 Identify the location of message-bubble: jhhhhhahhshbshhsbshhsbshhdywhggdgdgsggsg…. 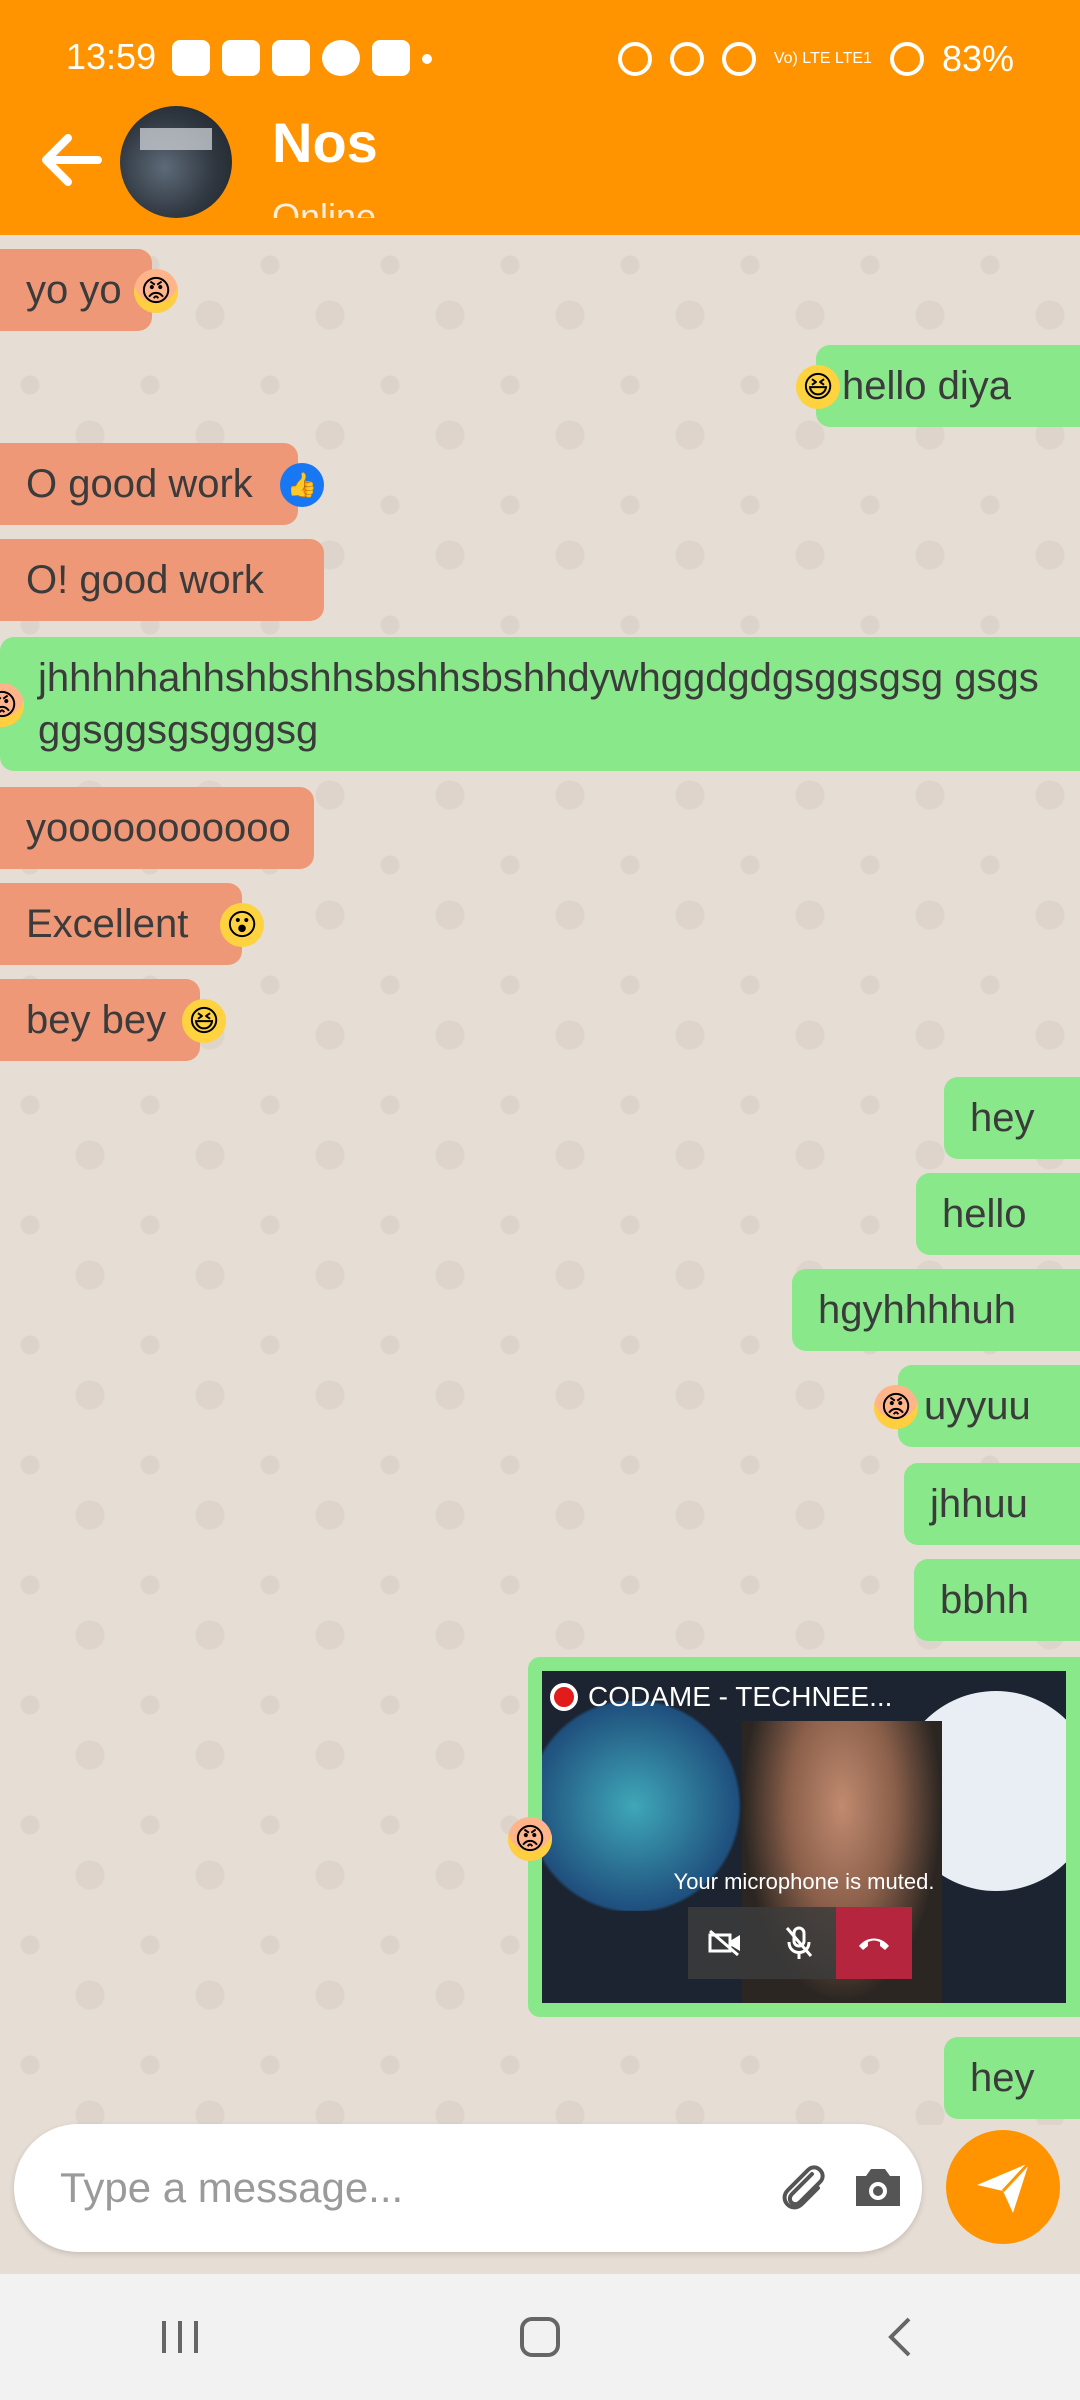
(540, 704).